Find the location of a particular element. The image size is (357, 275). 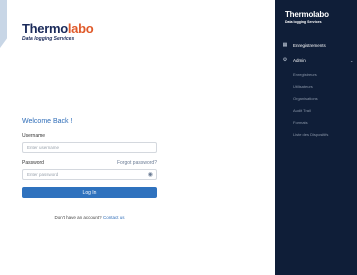

chevron-down-icon: ⌄ is located at coordinates (351, 60).